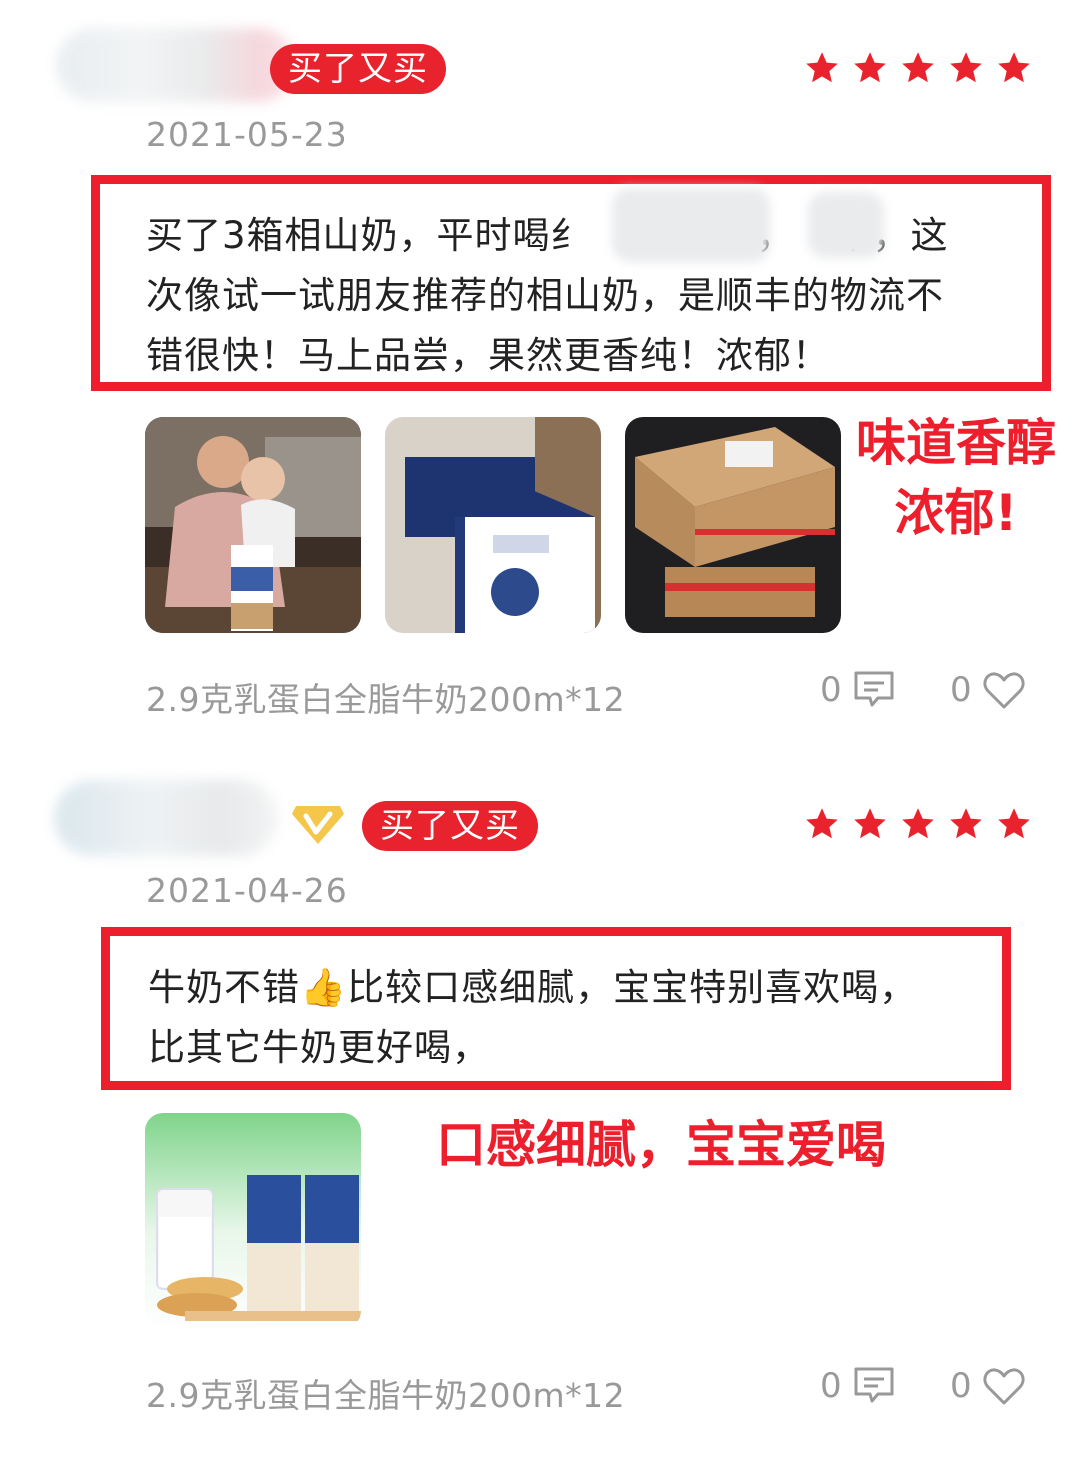 Image resolution: width=1080 pixels, height=1464 pixels. What do you see at coordinates (661, 1145) in the screenshot?
I see `highlight-callout: 口感细腻，宝宝爱喝` at bounding box center [661, 1145].